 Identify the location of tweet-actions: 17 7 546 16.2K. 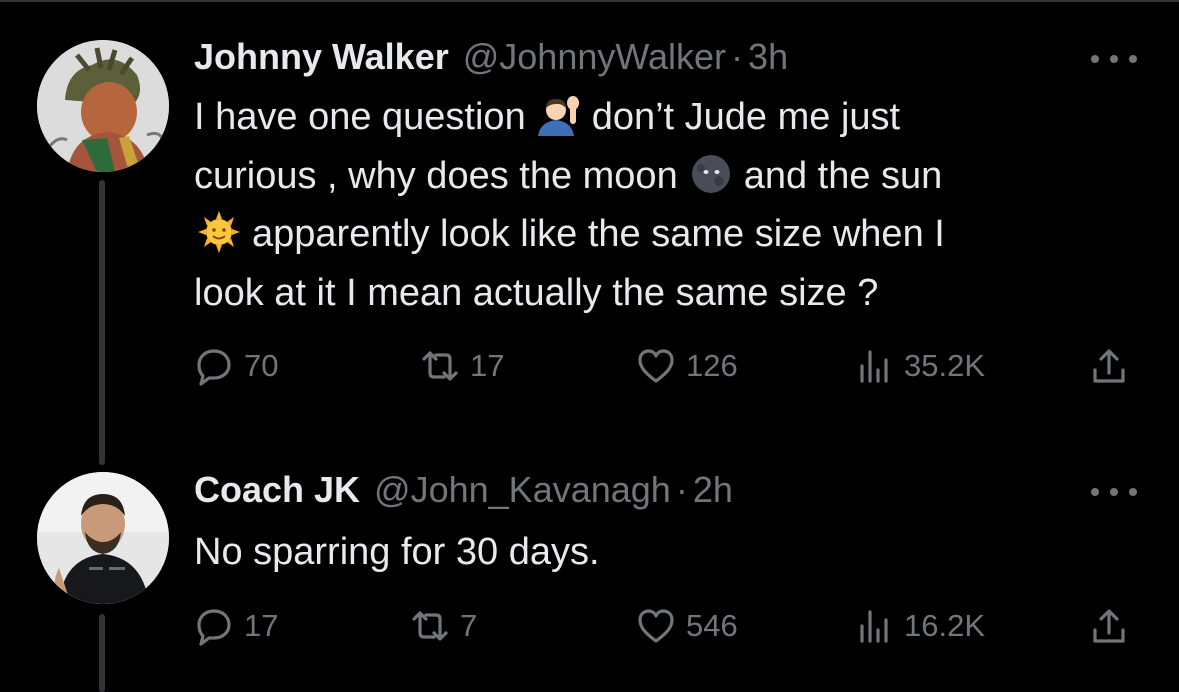
(669, 631).